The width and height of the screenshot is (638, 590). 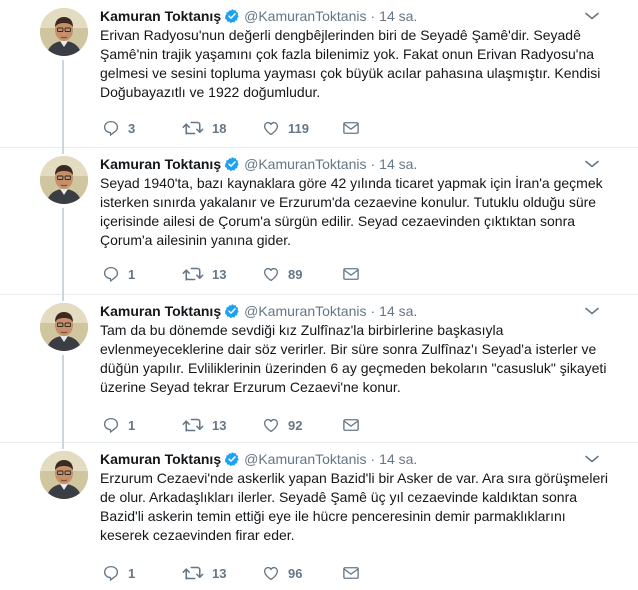 What do you see at coordinates (295, 573) in the screenshot?
I see `like-count: 96` at bounding box center [295, 573].